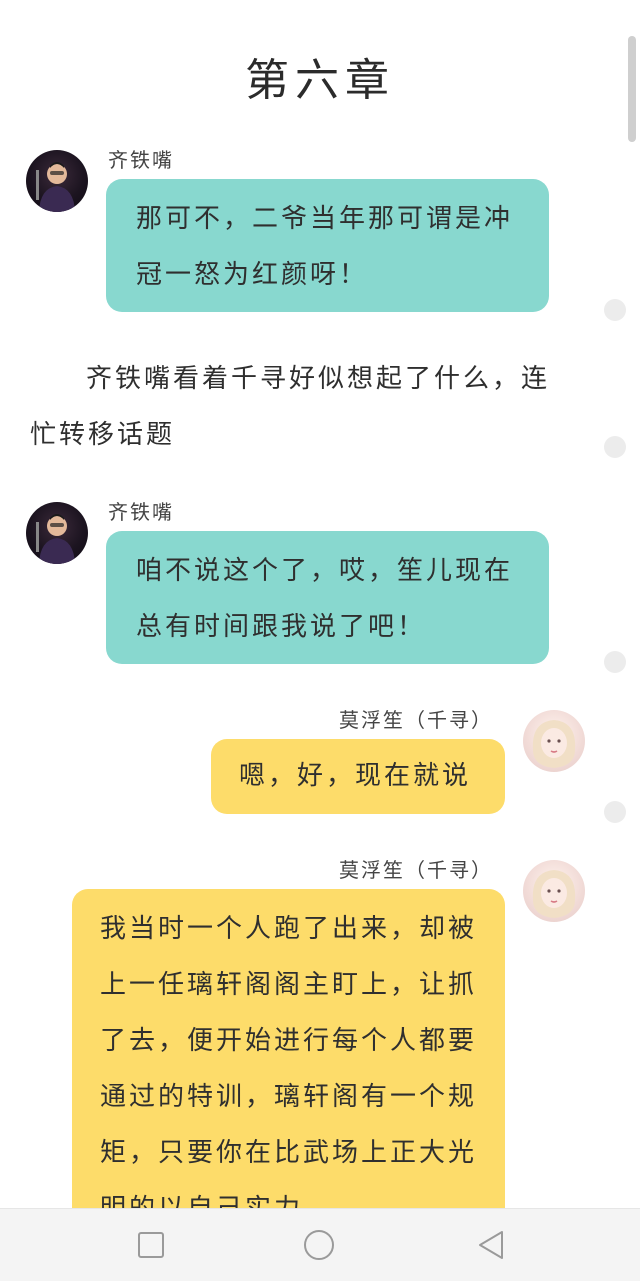 The image size is (640, 1281). I want to click on chat-bubble: 咱不说这个了，哎，笙儿现在总有时间跟我说了吧！, so click(327, 597).